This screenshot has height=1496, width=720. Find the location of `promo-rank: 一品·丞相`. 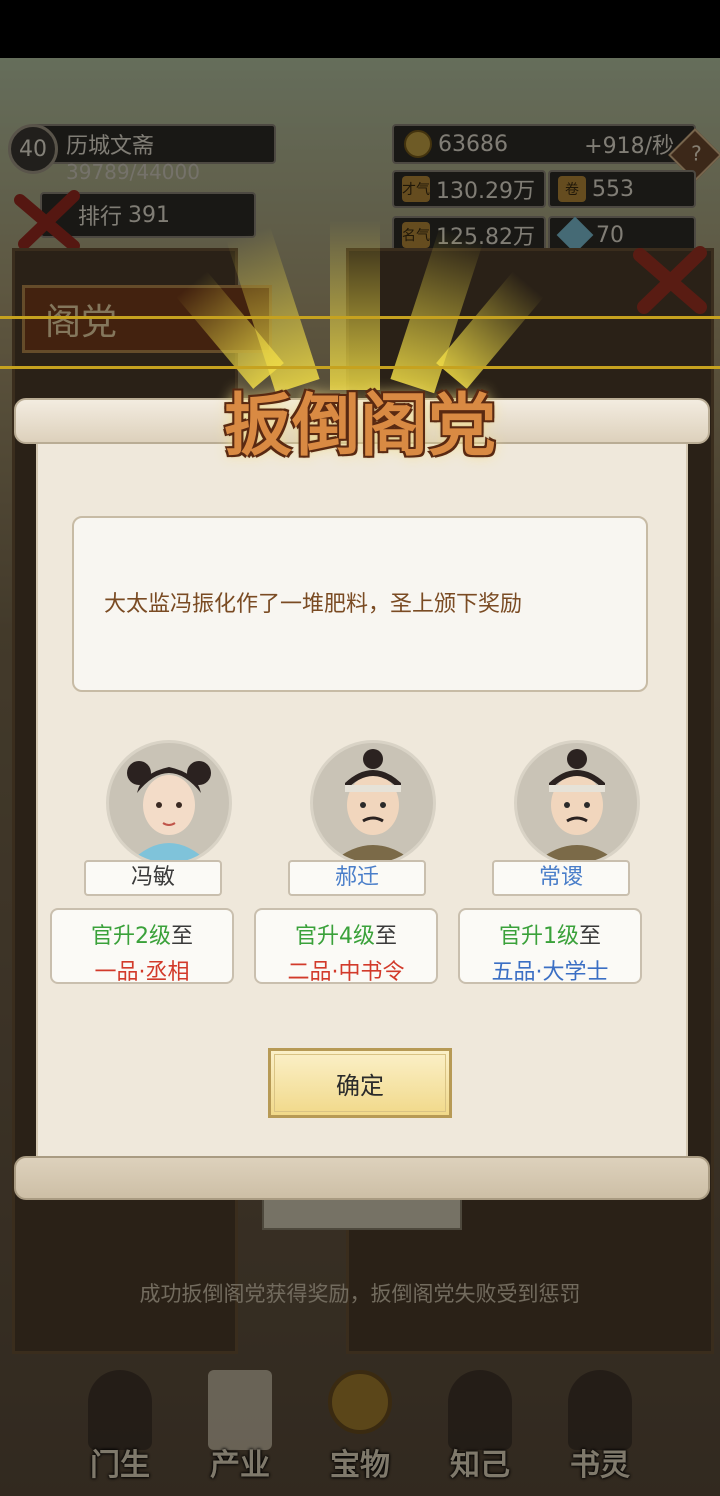

promo-rank: 一品·丞相 is located at coordinates (142, 972).